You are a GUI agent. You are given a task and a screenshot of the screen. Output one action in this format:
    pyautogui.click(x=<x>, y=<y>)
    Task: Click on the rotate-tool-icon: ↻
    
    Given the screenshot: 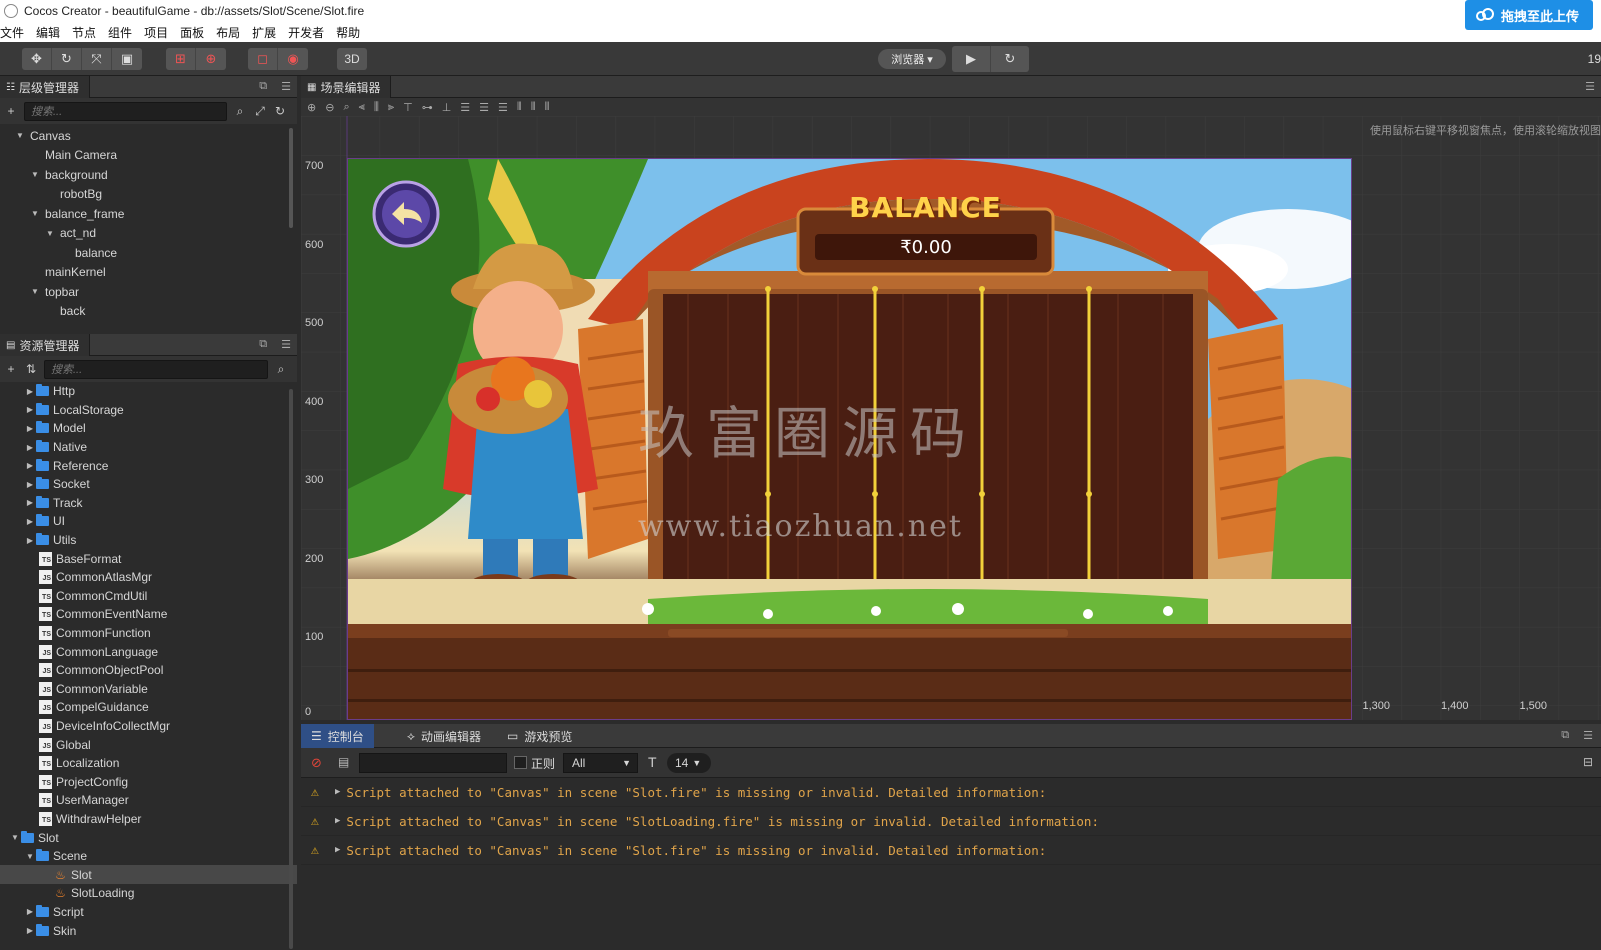 What is the action you would take?
    pyautogui.click(x=67, y=59)
    